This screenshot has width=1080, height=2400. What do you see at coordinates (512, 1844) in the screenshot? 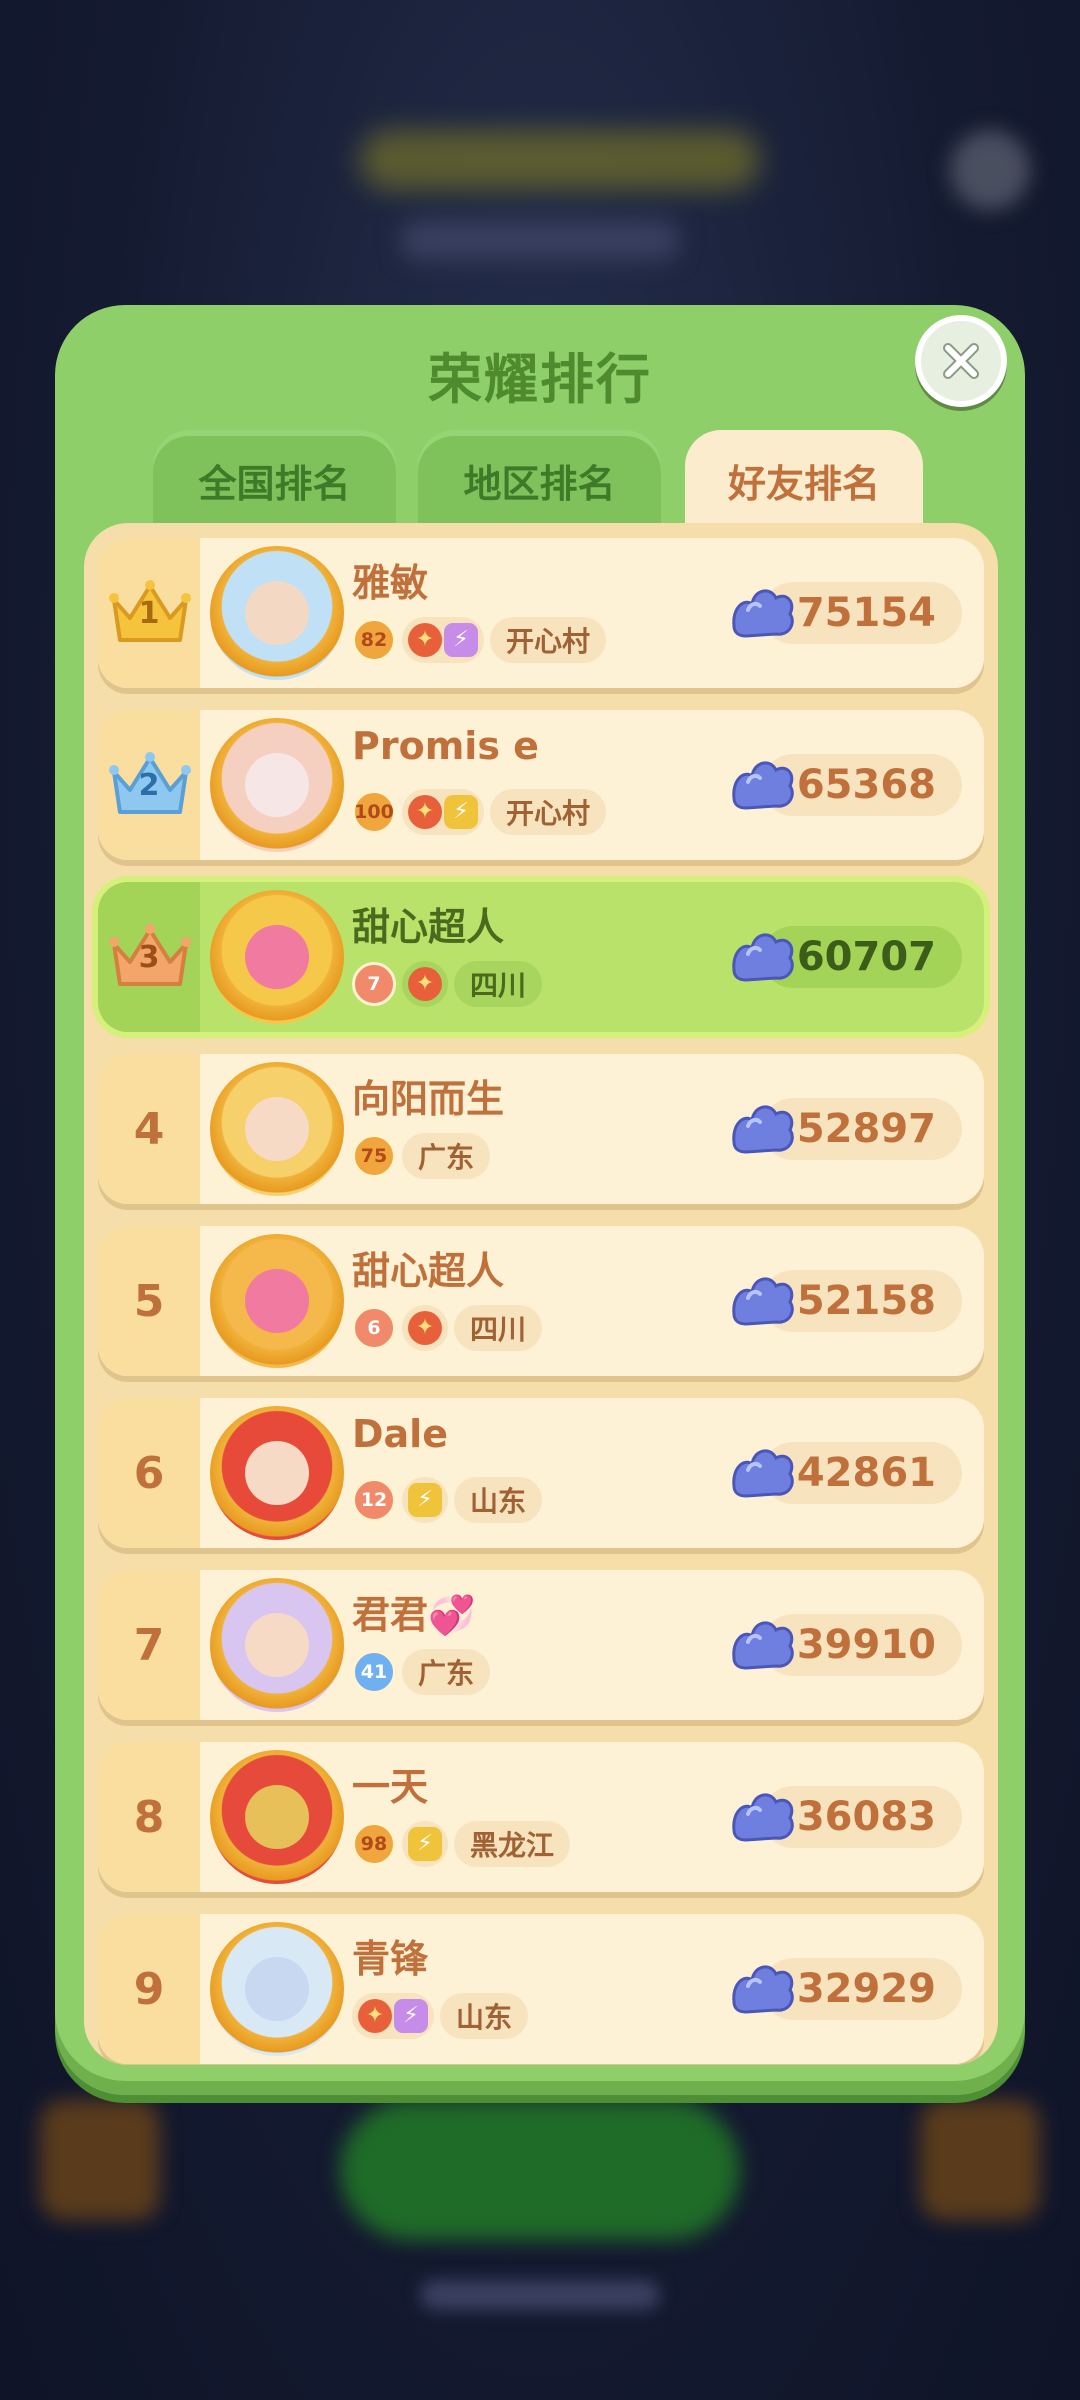
I see `player-region: 黑龙江` at bounding box center [512, 1844].